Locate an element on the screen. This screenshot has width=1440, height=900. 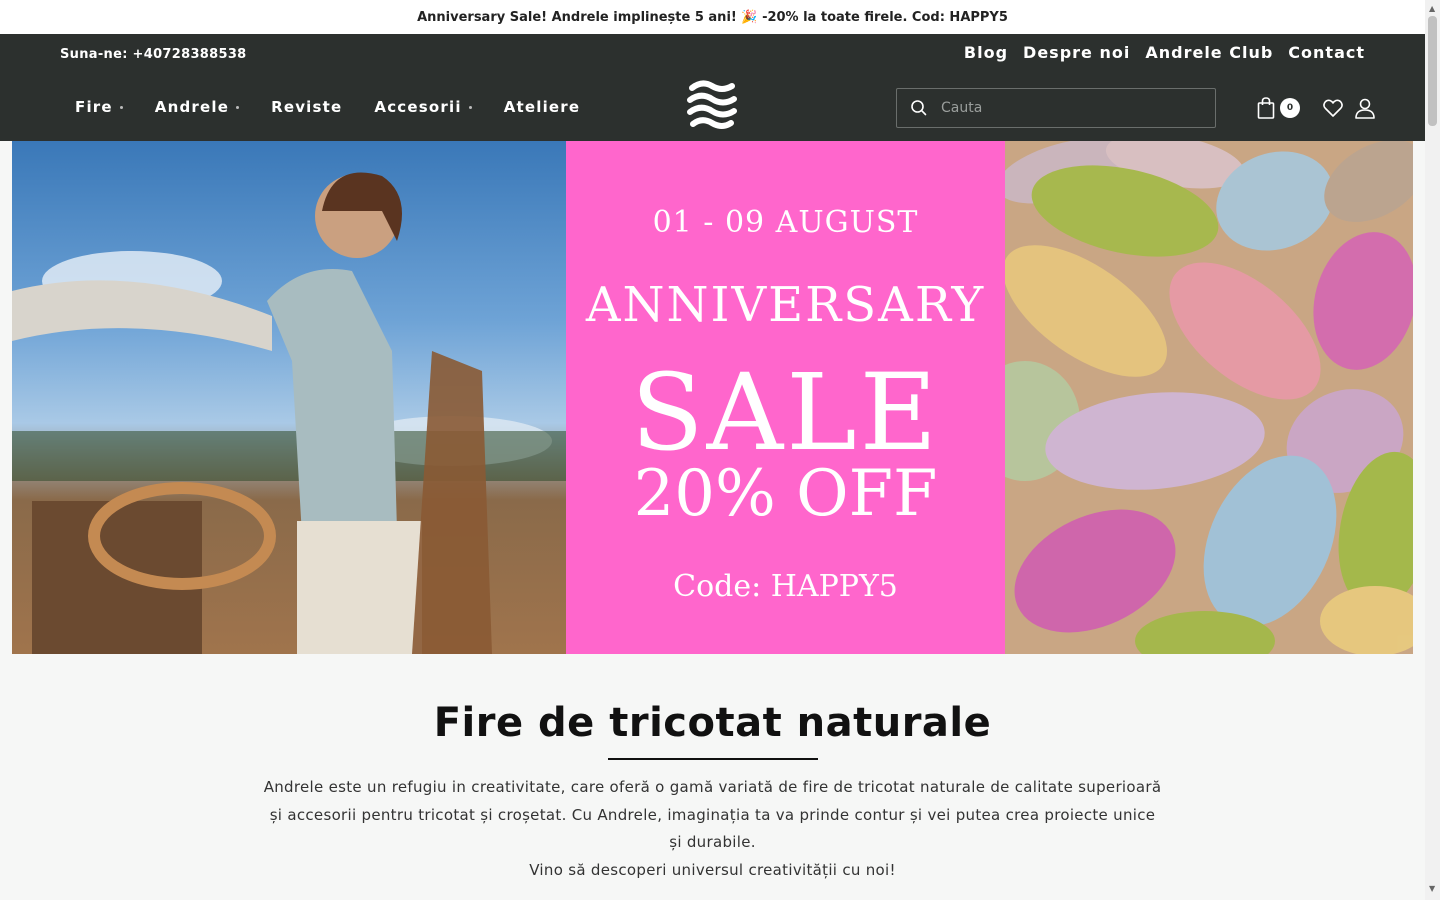
search-input is located at coordinates (1071, 108).